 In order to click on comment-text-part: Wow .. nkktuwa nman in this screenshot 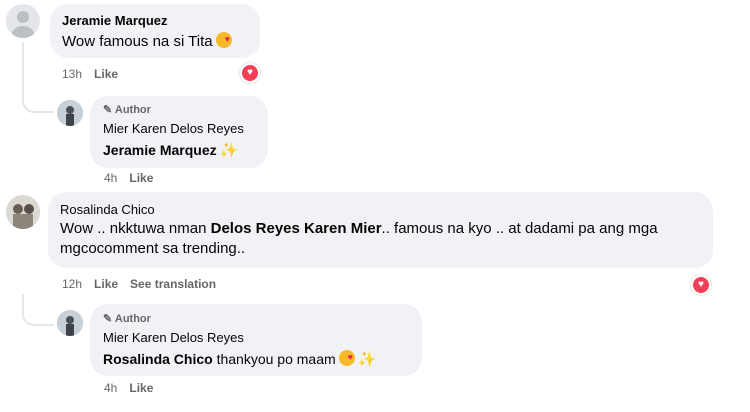, I will do `click(135, 228)`.